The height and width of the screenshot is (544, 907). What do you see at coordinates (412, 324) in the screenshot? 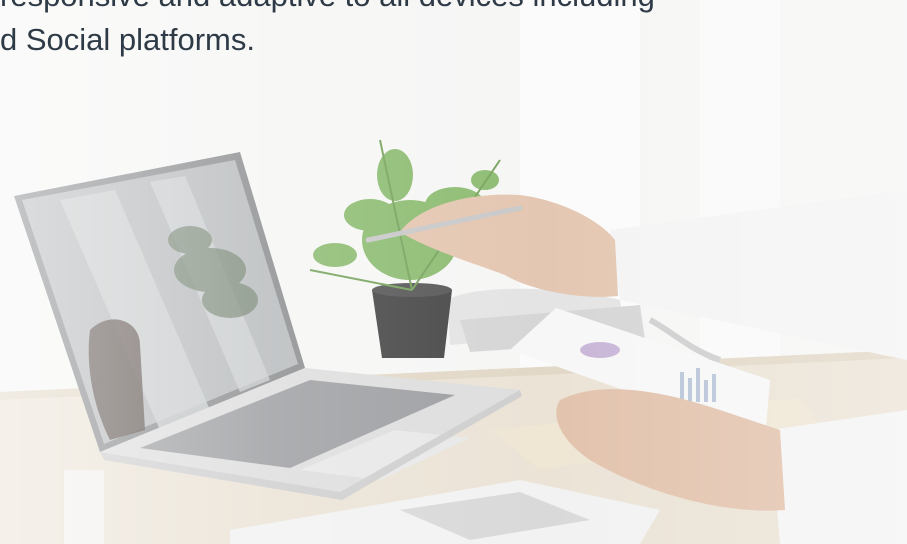
I see `plant-pot` at bounding box center [412, 324].